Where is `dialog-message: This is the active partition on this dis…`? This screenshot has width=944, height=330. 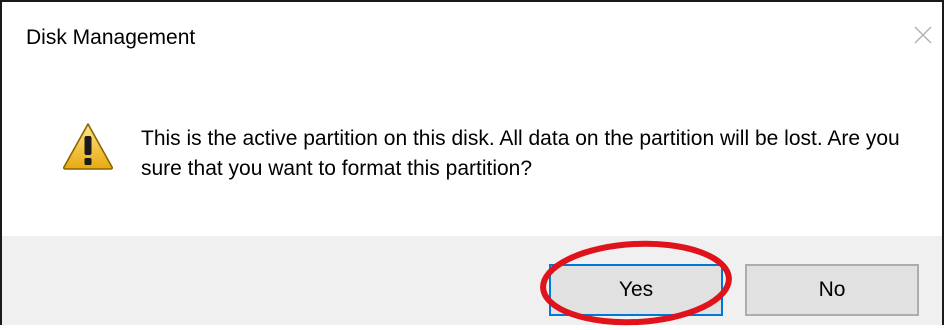 dialog-message: This is the active partition on this dis… is located at coordinates (520, 153).